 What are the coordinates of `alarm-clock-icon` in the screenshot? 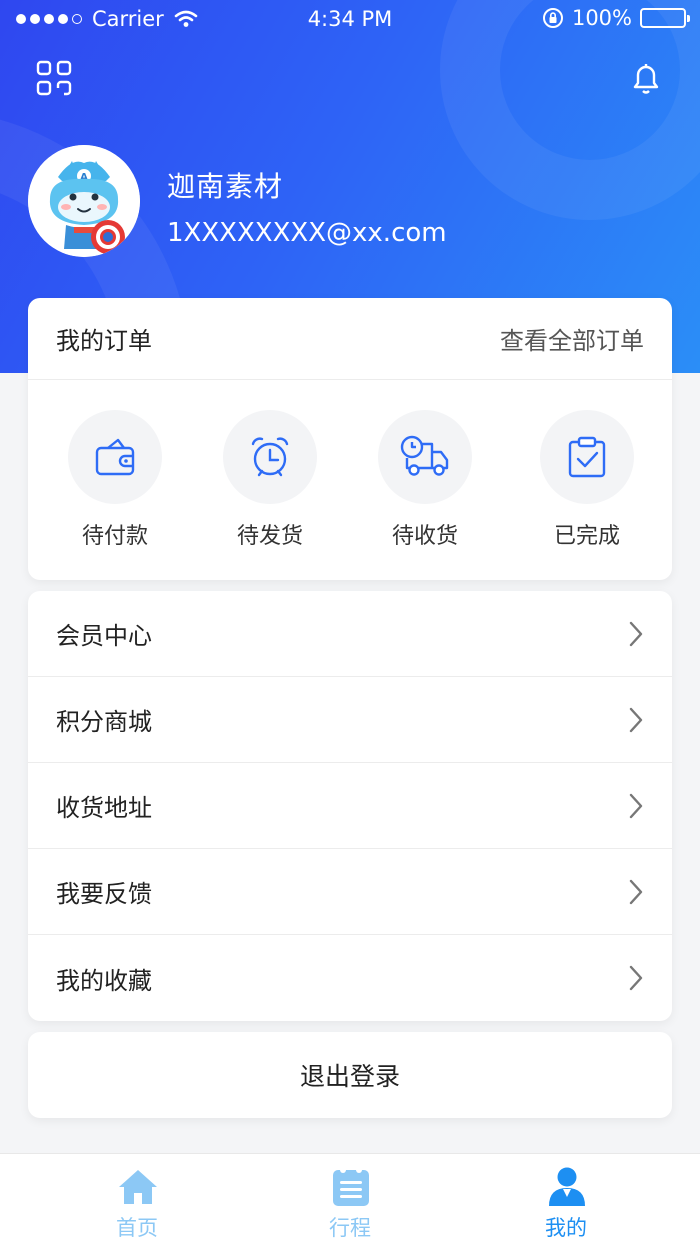 It's located at (270, 457).